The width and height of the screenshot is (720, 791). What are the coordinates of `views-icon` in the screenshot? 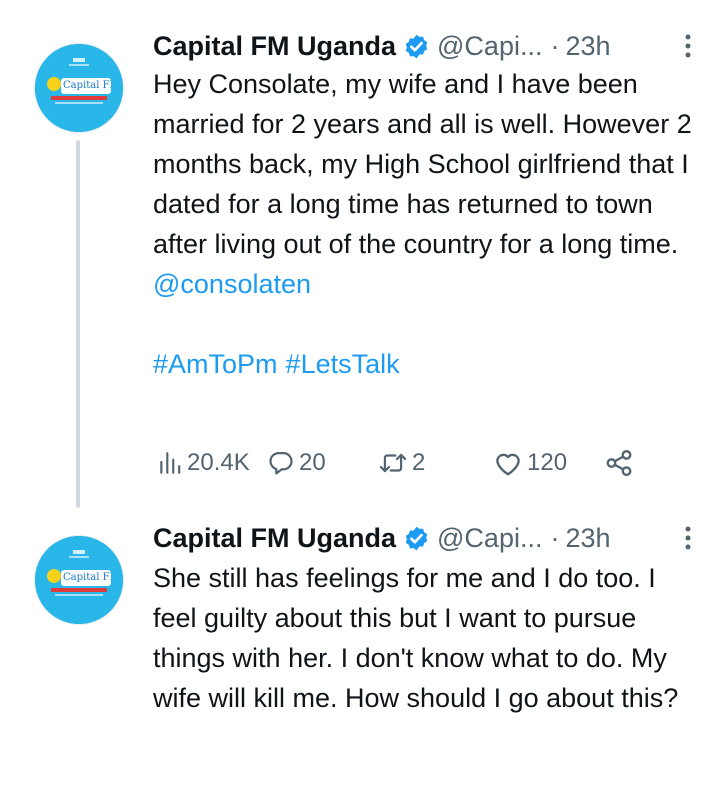 It's located at (170, 463).